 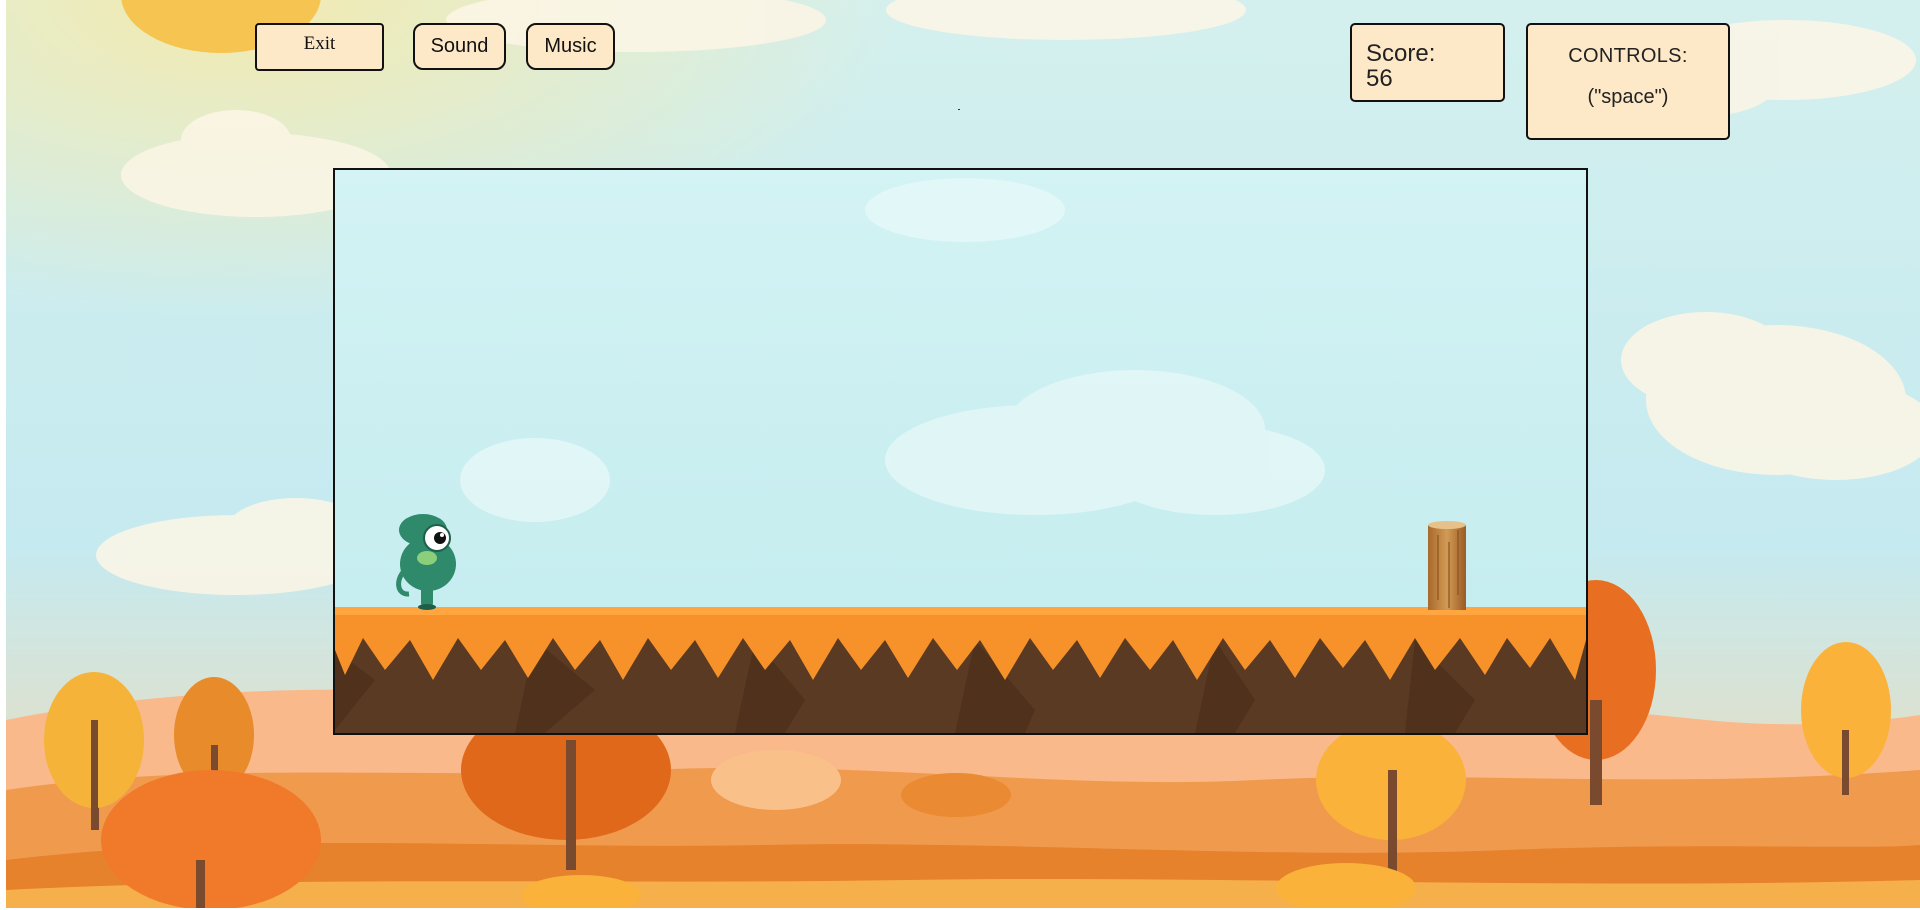 I want to click on controls-panel: CONTROLS: ("space"), so click(x=1628, y=81).